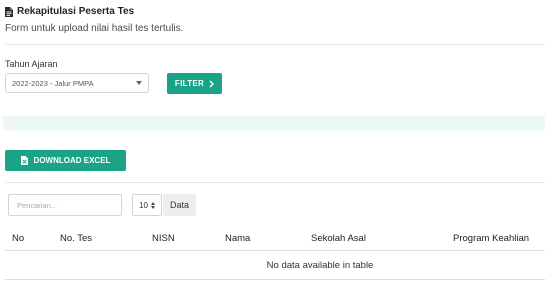 The height and width of the screenshot is (291, 547). Describe the element at coordinates (320, 265) in the screenshot. I see `empty-table-message: No data available in table` at that location.